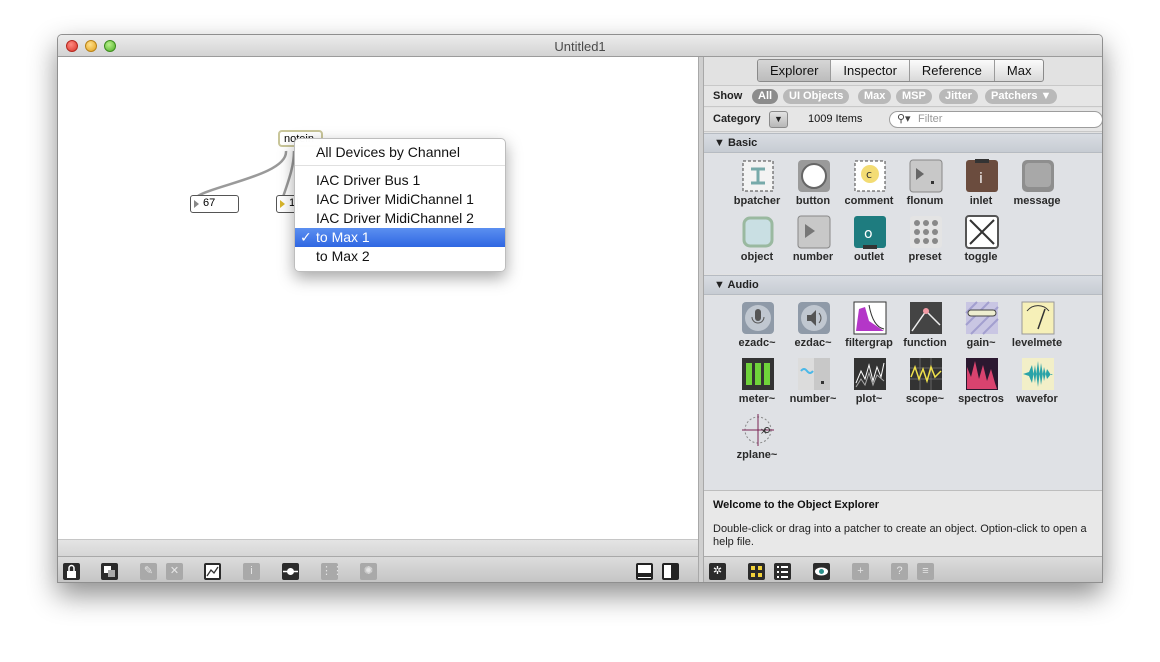 The width and height of the screenshot is (1160, 662). What do you see at coordinates (926, 374) in the screenshot?
I see `scope-icon` at bounding box center [926, 374].